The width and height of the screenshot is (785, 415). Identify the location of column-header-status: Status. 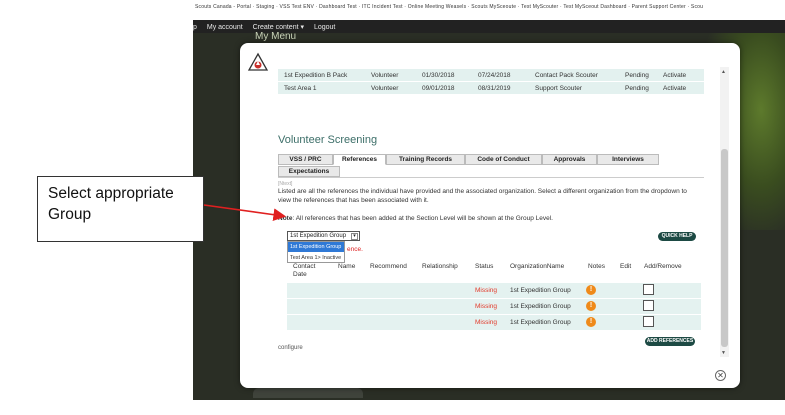
(484, 266).